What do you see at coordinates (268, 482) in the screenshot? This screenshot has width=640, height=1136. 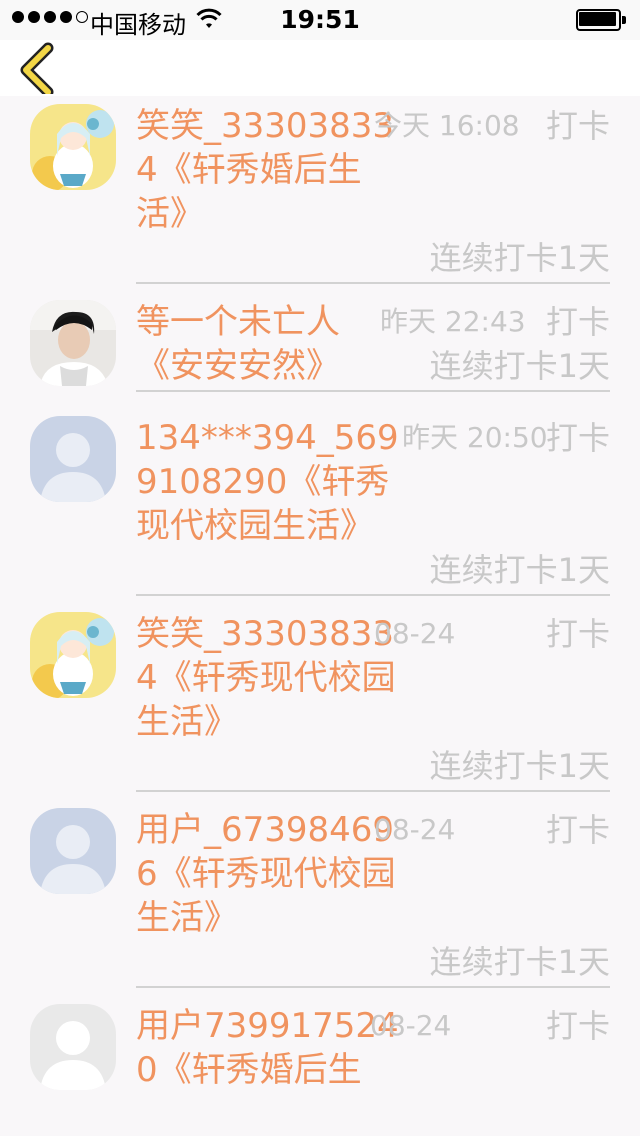 I see `entry-name: 134***394_5699108290《轩秀现代校园生活》` at bounding box center [268, 482].